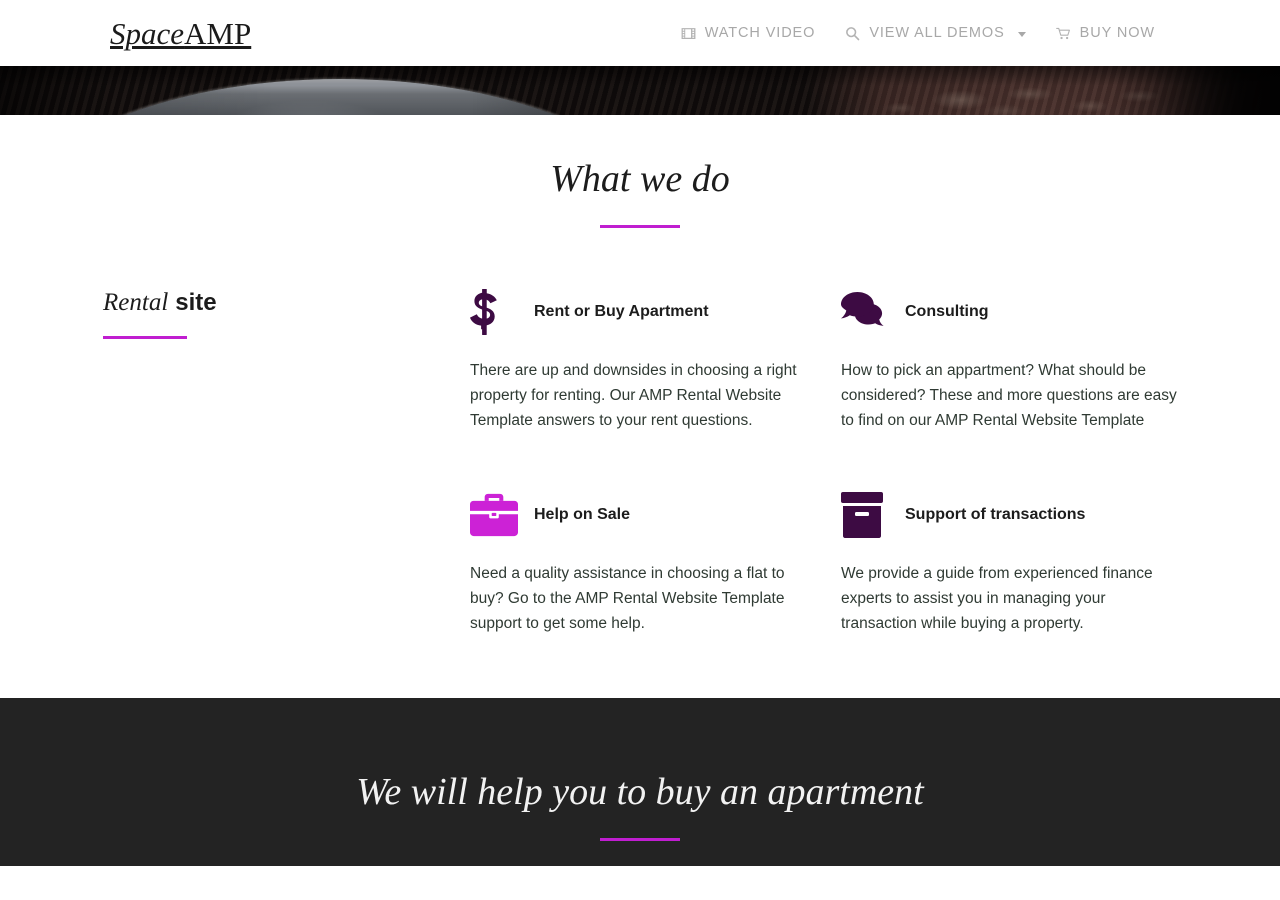 The width and height of the screenshot is (1280, 900). I want to click on service-card-title: Rent or Buy Apartment, so click(621, 311).